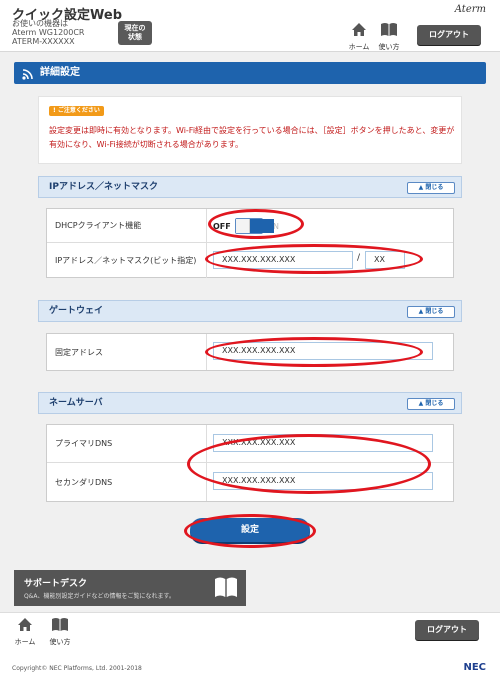 The width and height of the screenshot is (500, 685). I want to click on ip-group-header: IPアドレス／ネットマスク ▲ 閉じる, so click(250, 187).